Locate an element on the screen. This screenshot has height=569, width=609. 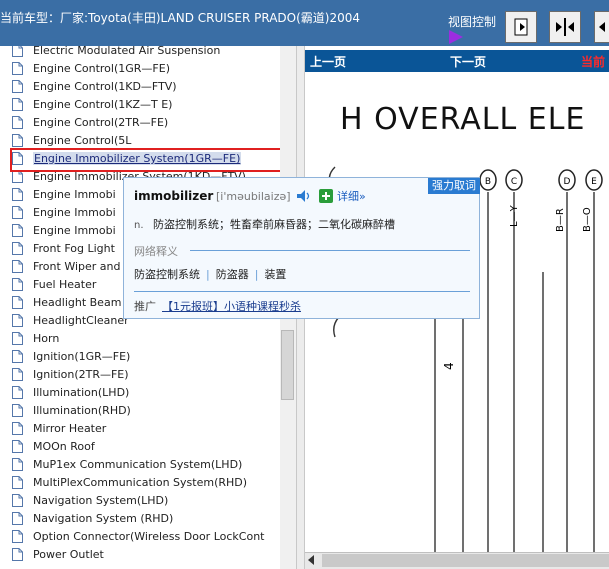
tree-item-label: Engine Control(1GR—FE) is located at coordinates (101, 68).